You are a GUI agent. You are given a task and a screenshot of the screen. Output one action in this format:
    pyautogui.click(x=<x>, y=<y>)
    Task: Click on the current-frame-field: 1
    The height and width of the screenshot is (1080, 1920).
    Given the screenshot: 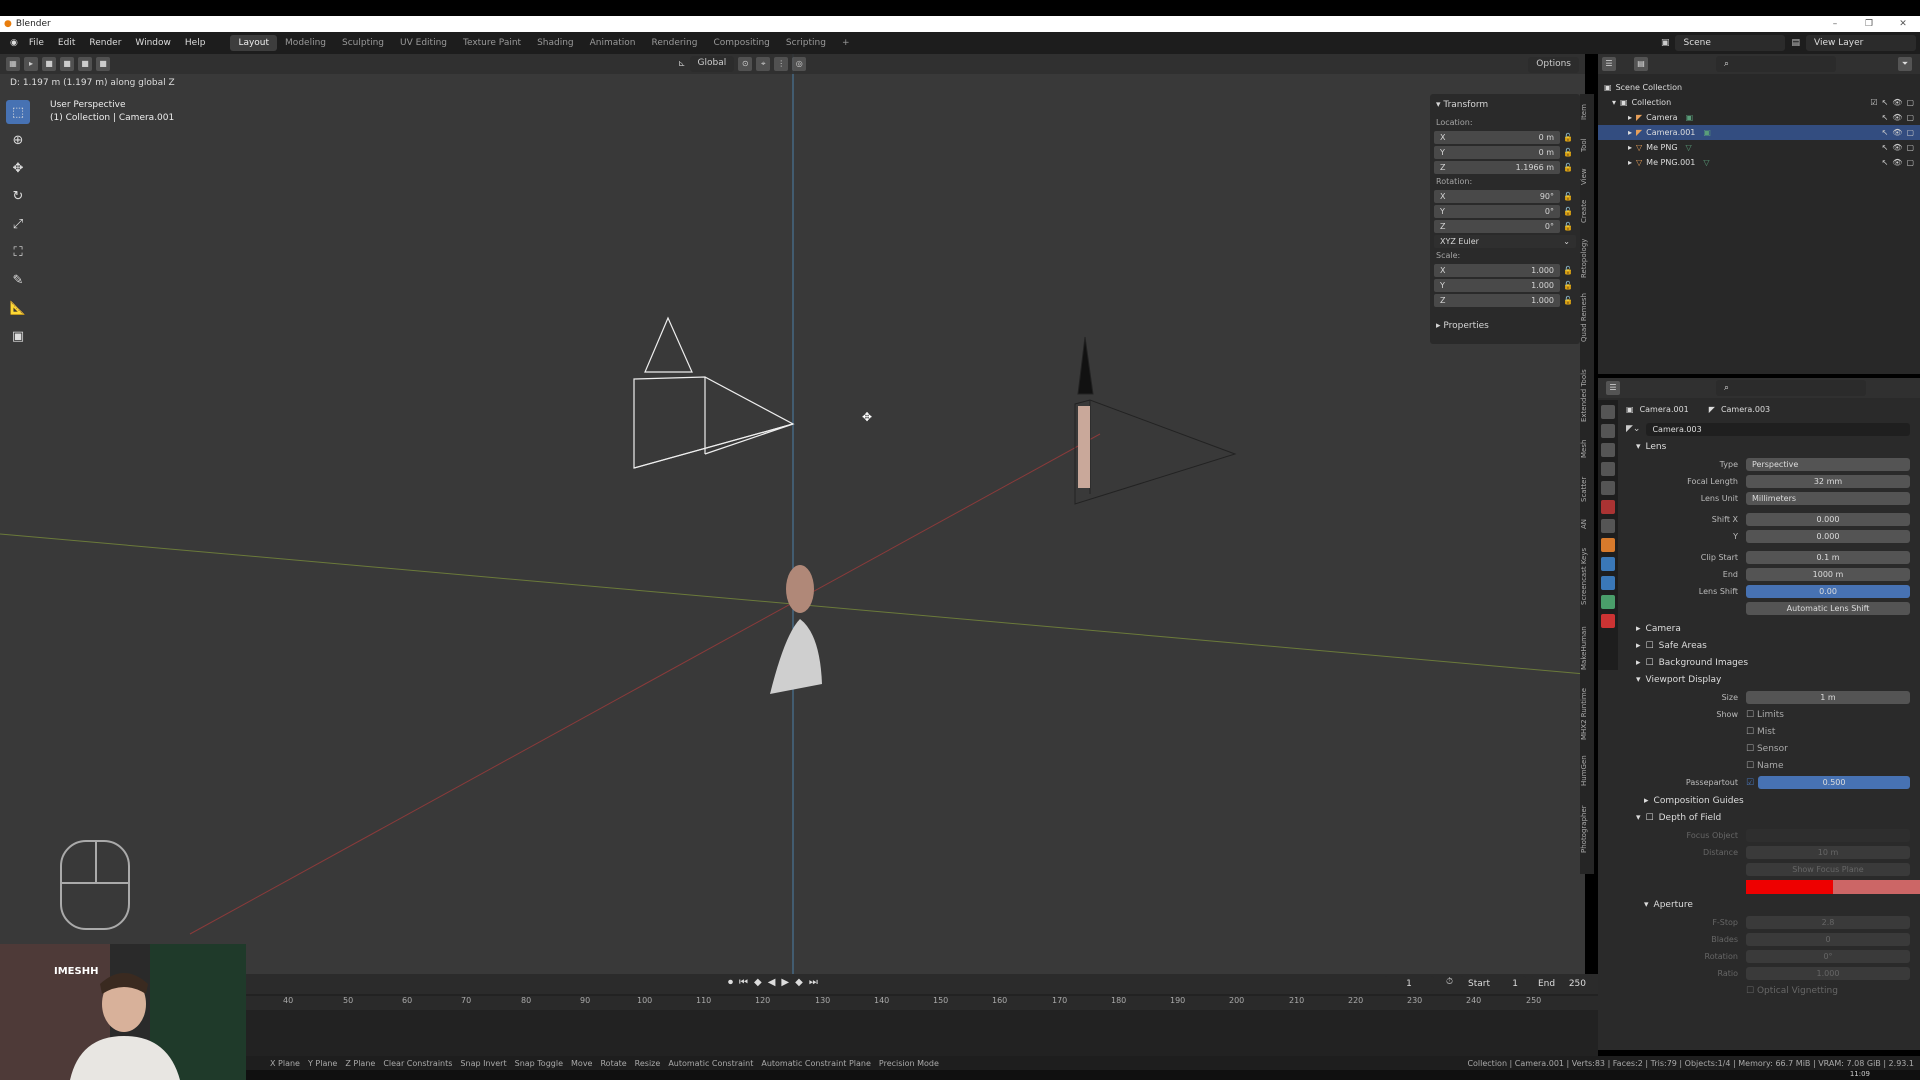 What is the action you would take?
    pyautogui.click(x=1409, y=984)
    